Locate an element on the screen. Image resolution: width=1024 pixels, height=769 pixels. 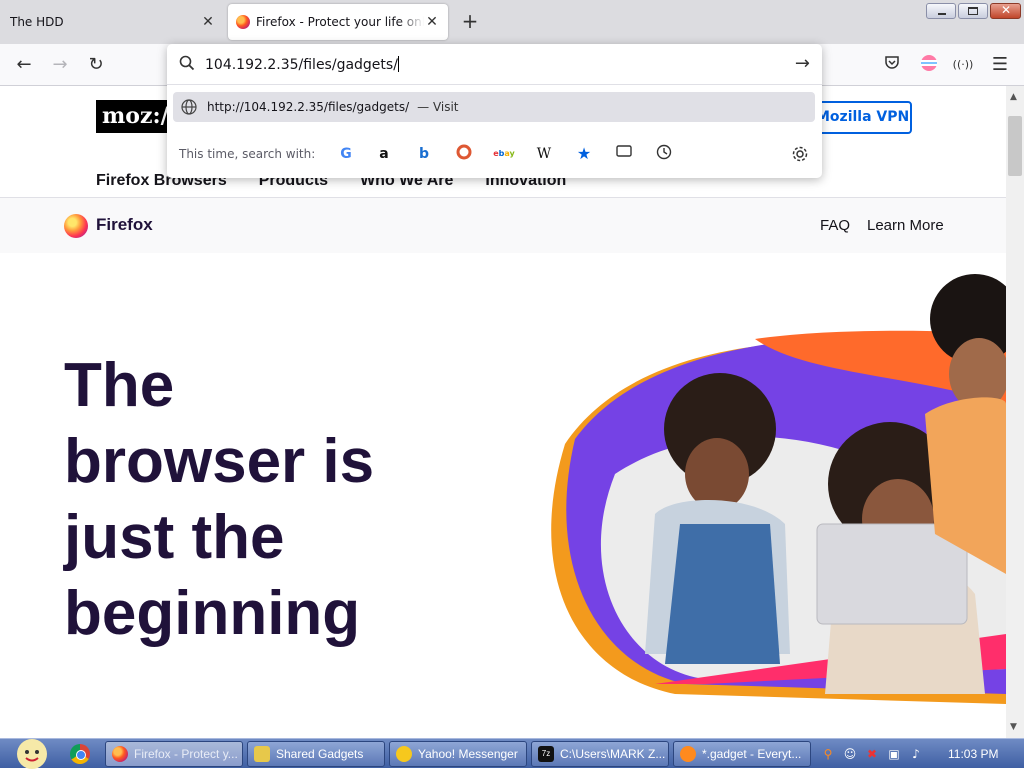
bookmarks-star-icon: ★ is located at coordinates (584, 154).